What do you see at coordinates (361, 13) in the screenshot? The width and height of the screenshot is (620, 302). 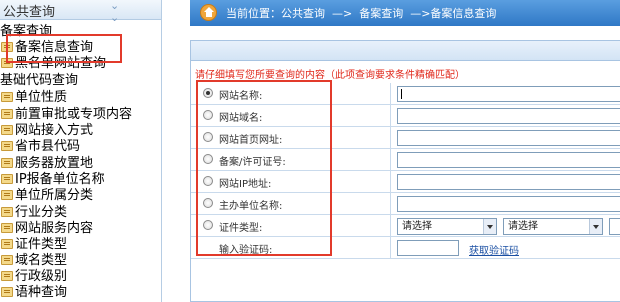 I see `breadcrumb-text: 当前位置：公共查询 —> 备案查询 —>备案信息查询` at bounding box center [361, 13].